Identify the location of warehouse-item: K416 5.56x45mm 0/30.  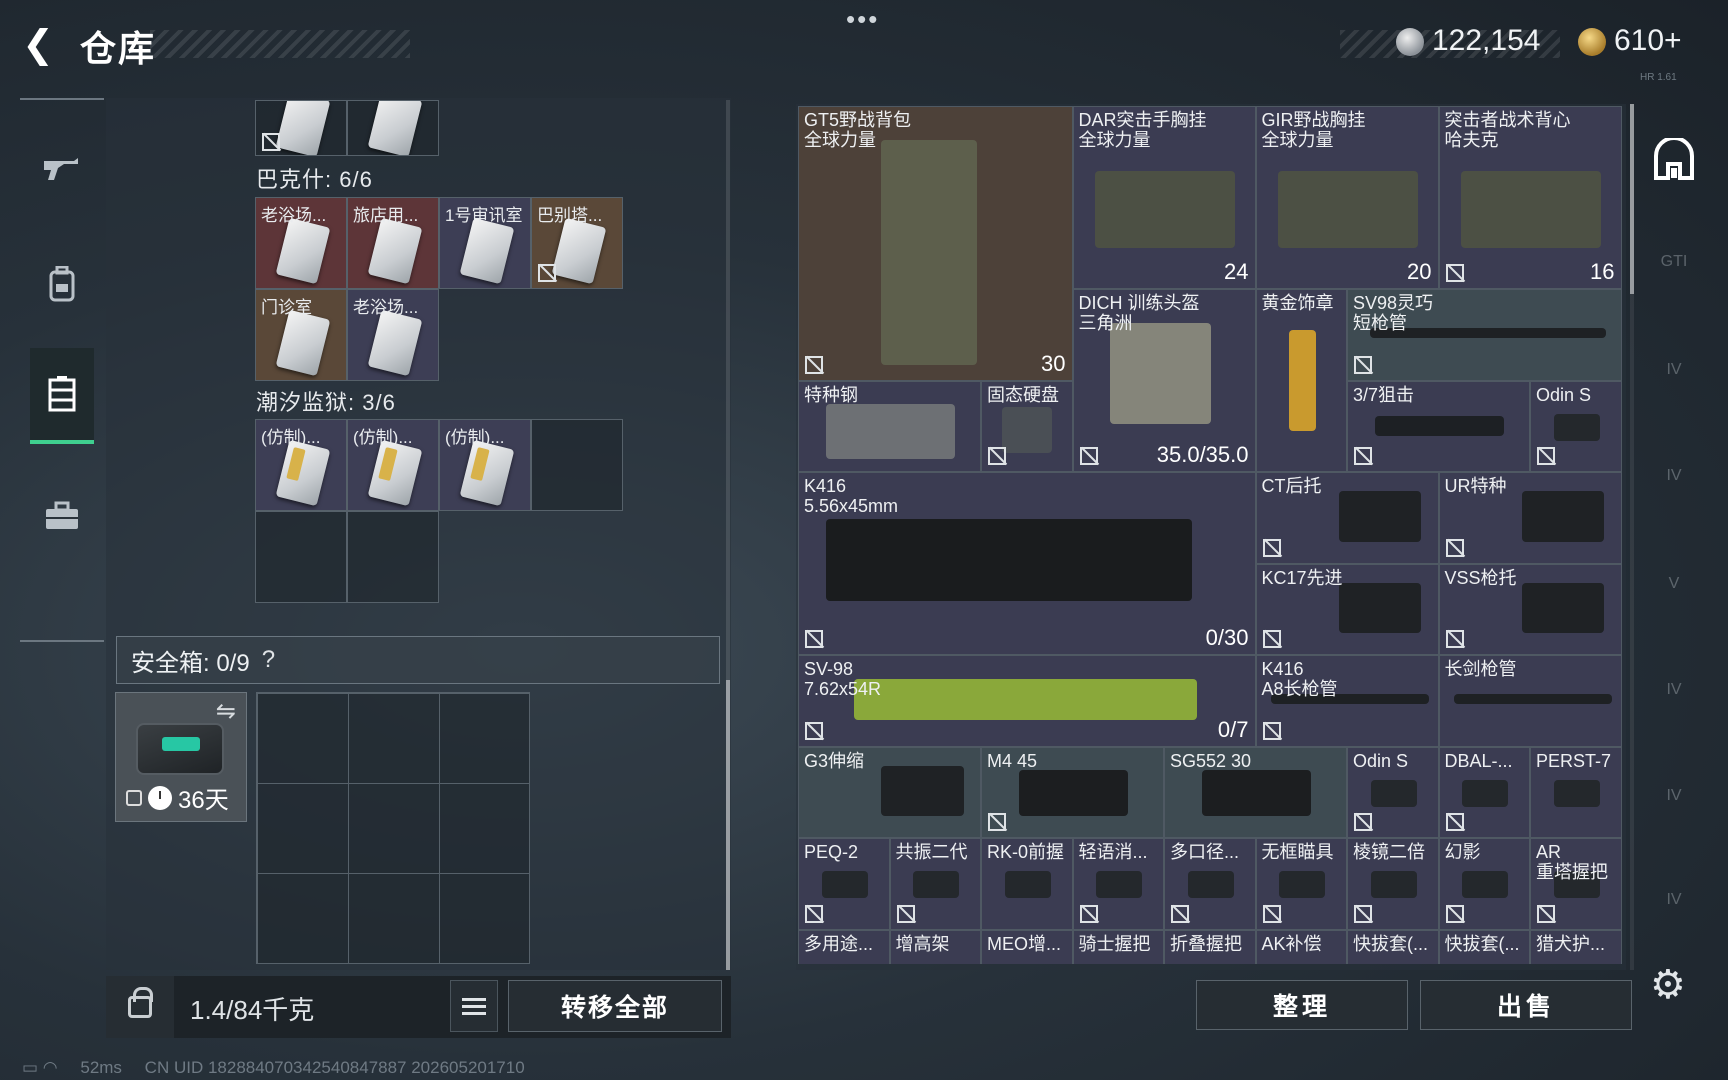
(1027, 563).